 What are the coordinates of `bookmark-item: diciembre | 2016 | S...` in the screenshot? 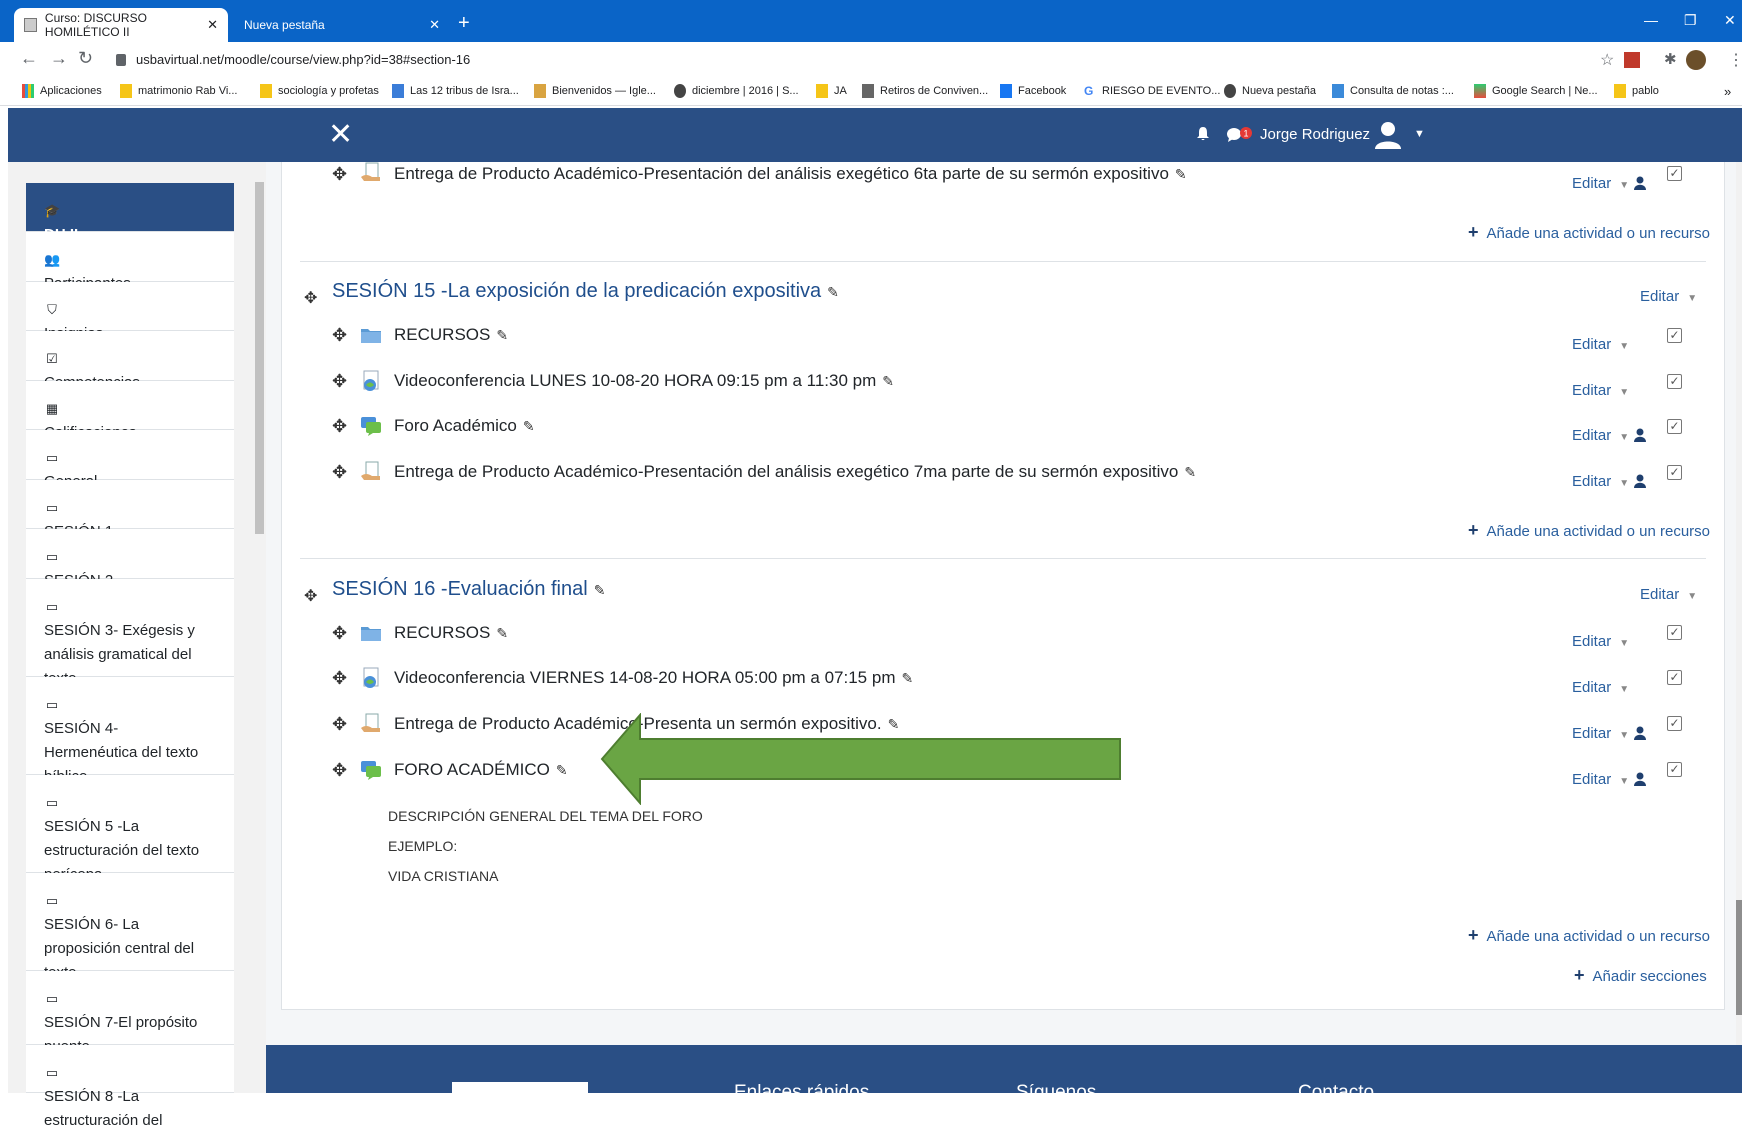 It's located at (736, 91).